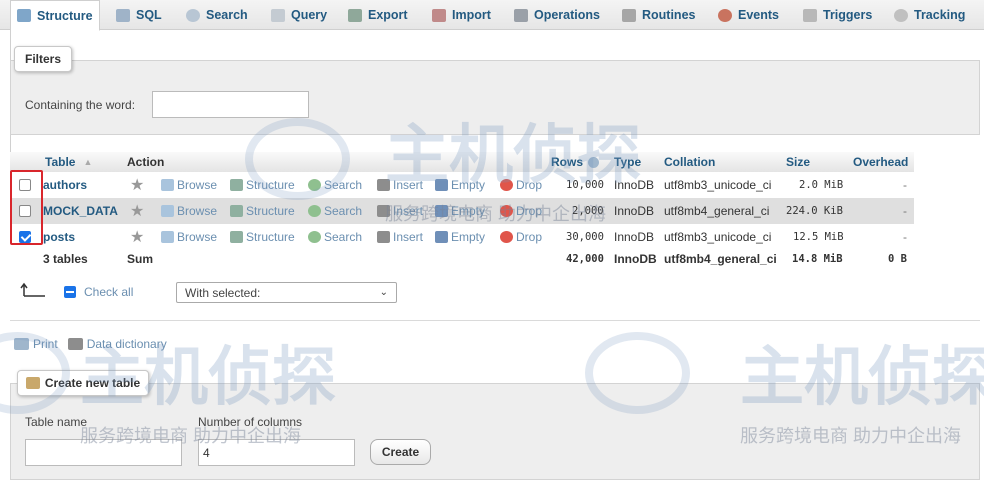 This screenshot has width=984, height=485. Describe the element at coordinates (408, 185) in the screenshot. I see `action-label: Insert` at that location.